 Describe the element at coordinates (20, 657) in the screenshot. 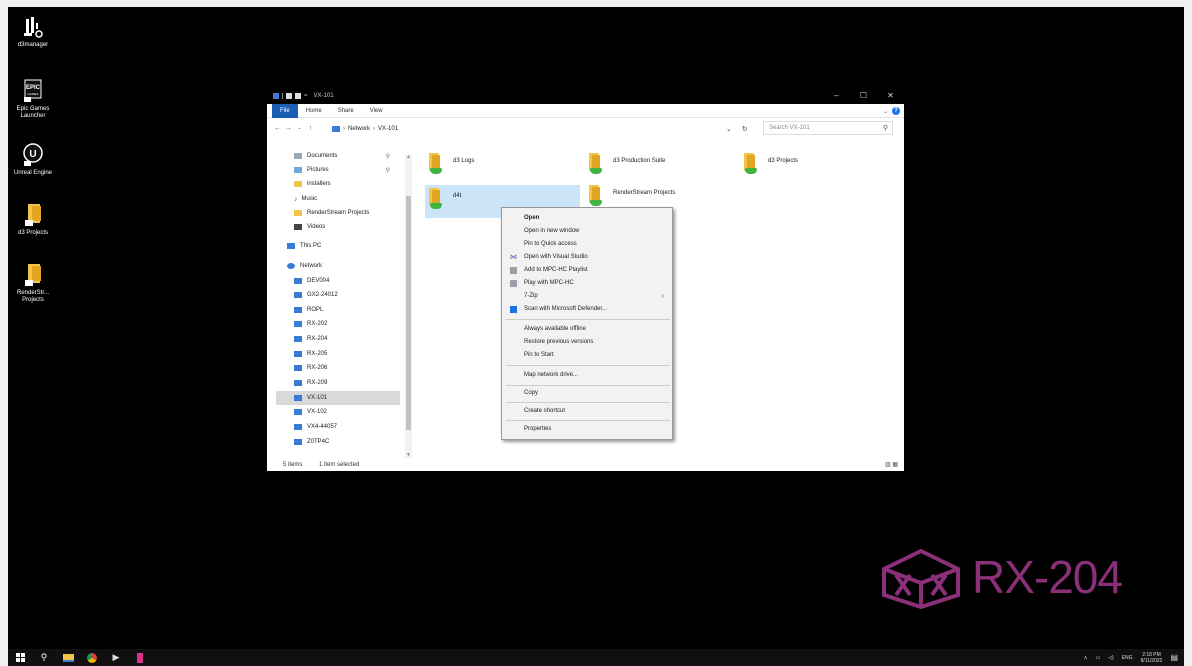

I see `start-button` at that location.